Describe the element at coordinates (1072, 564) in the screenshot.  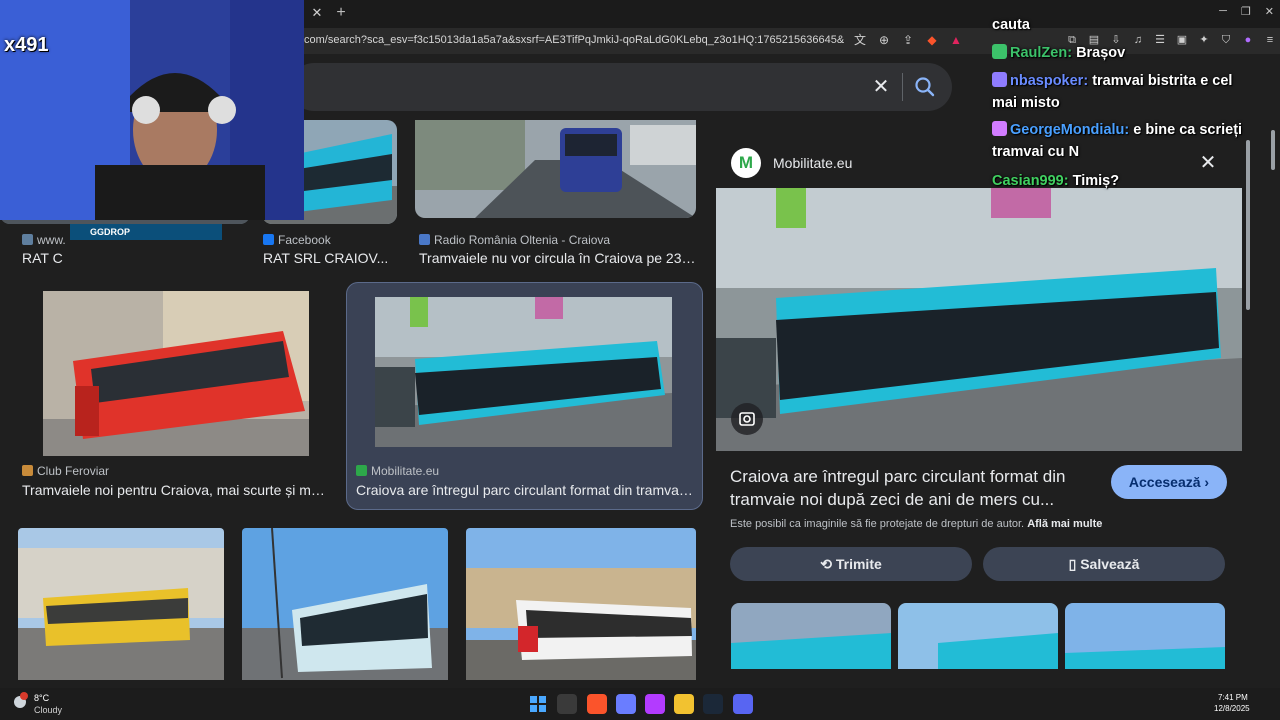
I see `bookmark-icon: ▯` at that location.